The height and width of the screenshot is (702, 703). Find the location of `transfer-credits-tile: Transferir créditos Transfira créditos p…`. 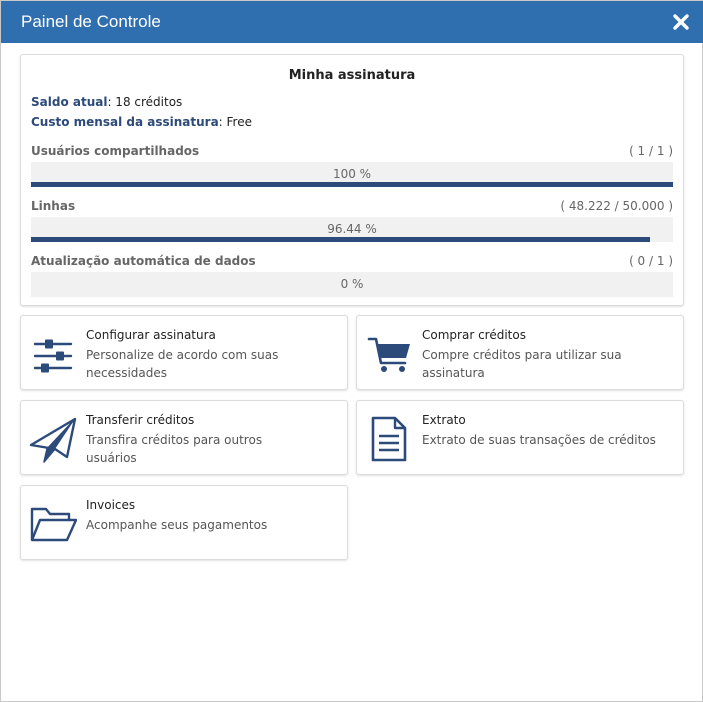

transfer-credits-tile: Transferir créditos Transfira créditos p… is located at coordinates (184, 437).